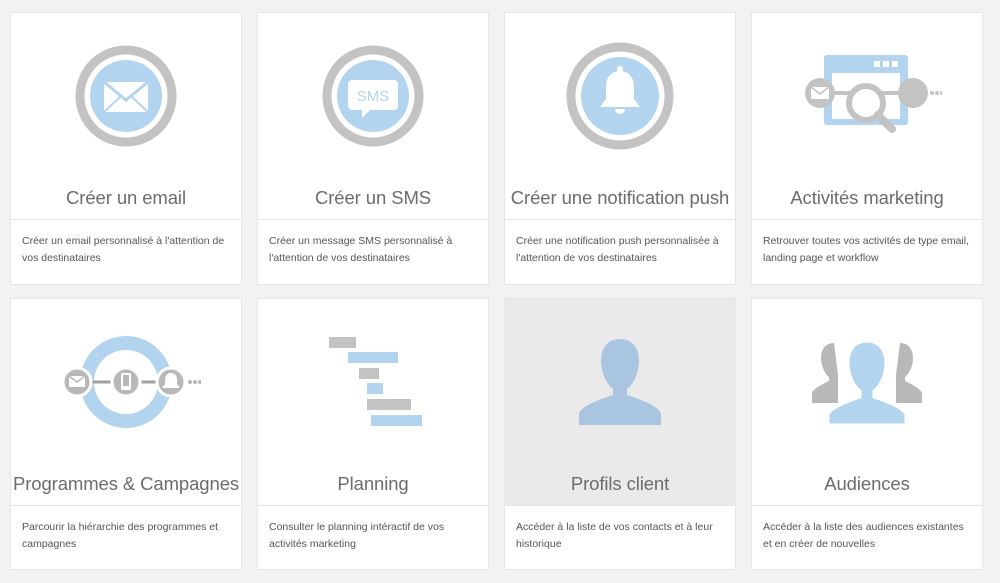  Describe the element at coordinates (126, 483) in the screenshot. I see `card-title: Programmes & Campagnes` at that location.